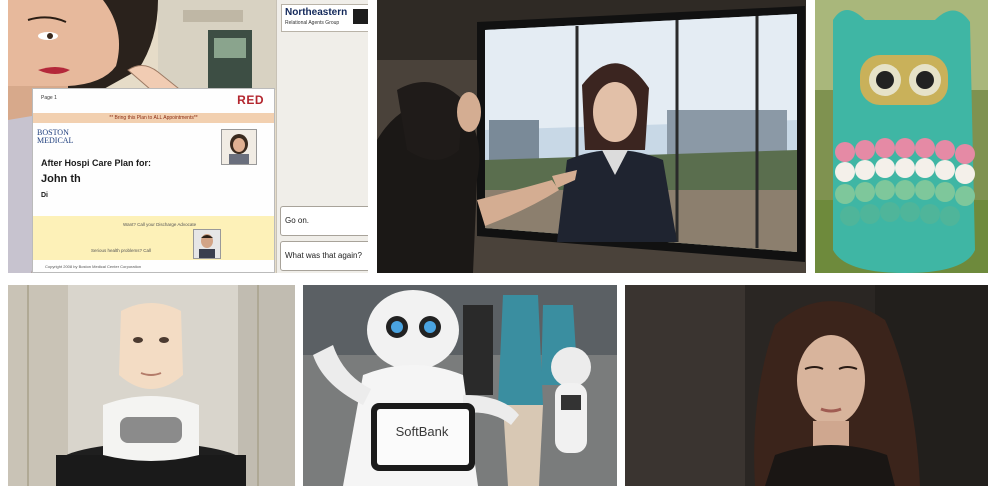 The width and height of the screenshot is (988, 486). I want to click on advocate-photo, so click(207, 244).